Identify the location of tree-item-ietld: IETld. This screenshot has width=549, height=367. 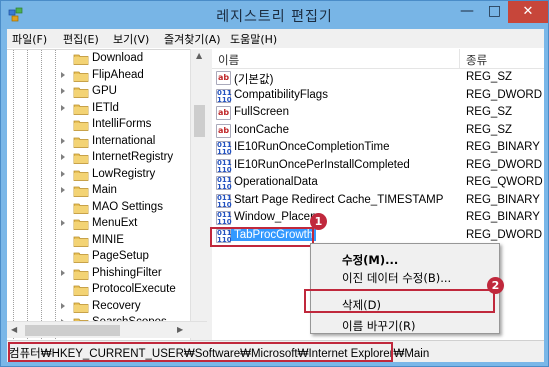
(98, 109).